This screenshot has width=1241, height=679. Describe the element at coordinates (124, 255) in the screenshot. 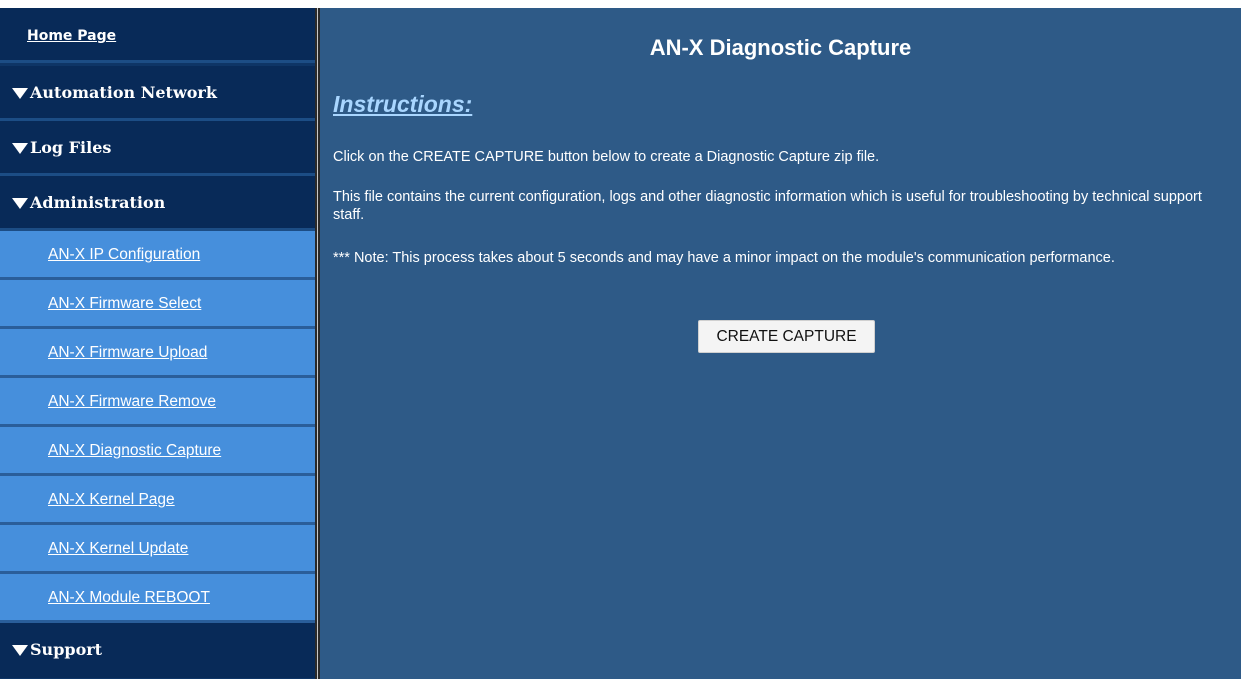

I see `ip-configuration-link: AN-X IP Configuration` at that location.